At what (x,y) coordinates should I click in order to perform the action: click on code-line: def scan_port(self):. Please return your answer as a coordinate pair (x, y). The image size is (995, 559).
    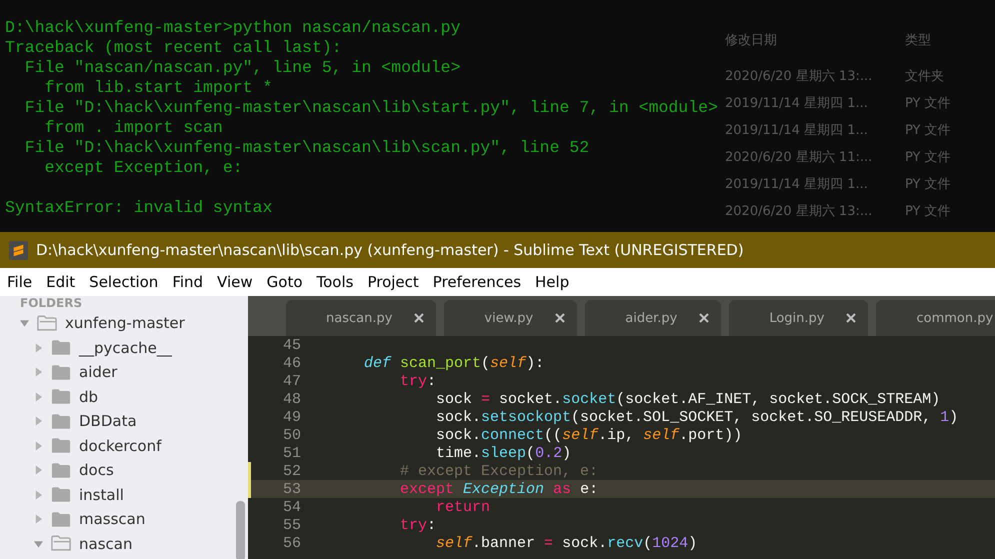
    Looking at the image, I should click on (453, 363).